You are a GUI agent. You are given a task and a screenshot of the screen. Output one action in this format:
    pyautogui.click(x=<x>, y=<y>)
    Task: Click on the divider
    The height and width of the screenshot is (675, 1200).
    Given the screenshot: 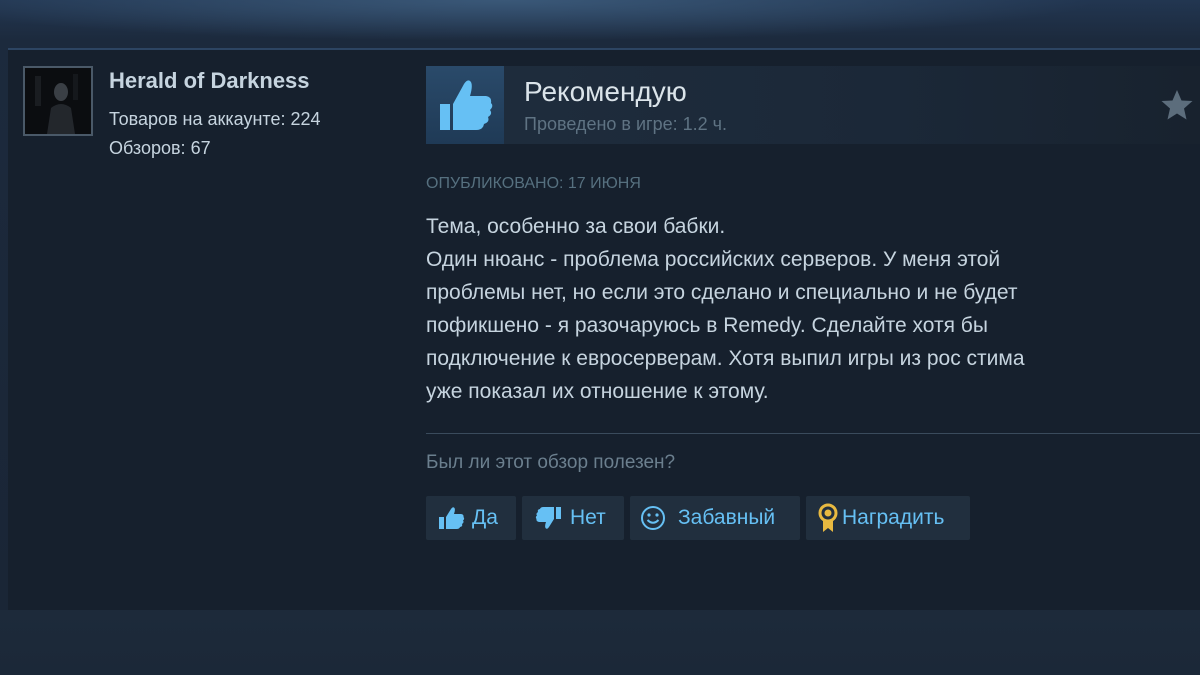 What is the action you would take?
    pyautogui.click(x=813, y=433)
    